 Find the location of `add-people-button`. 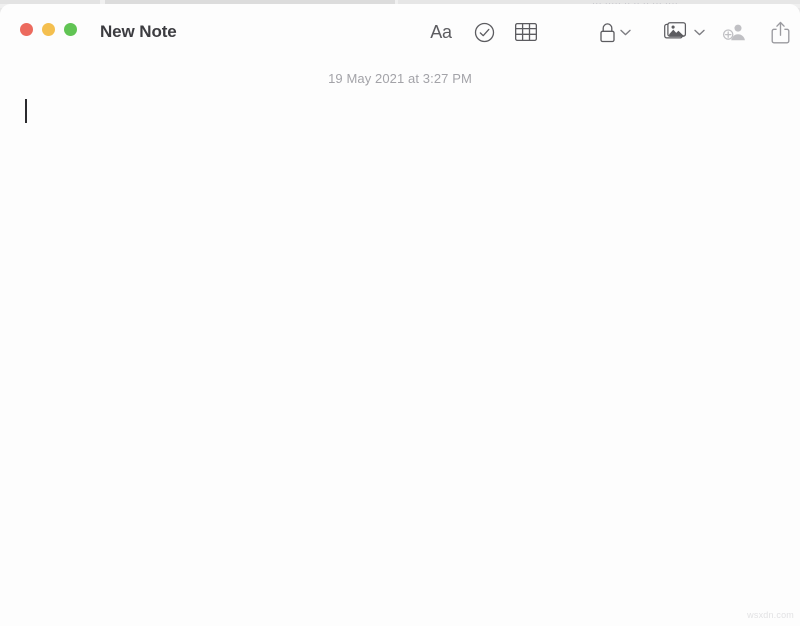

add-people-button is located at coordinates (735, 32).